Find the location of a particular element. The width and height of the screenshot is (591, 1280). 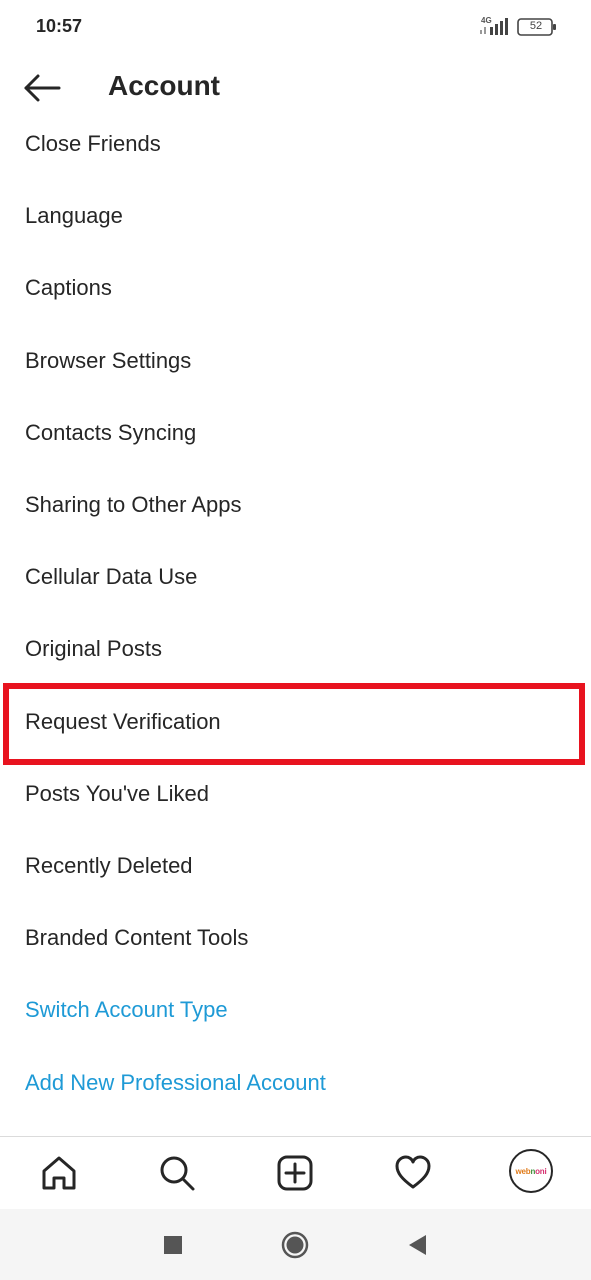

avatar-logo-text: webnoni is located at coordinates (531, 1171).